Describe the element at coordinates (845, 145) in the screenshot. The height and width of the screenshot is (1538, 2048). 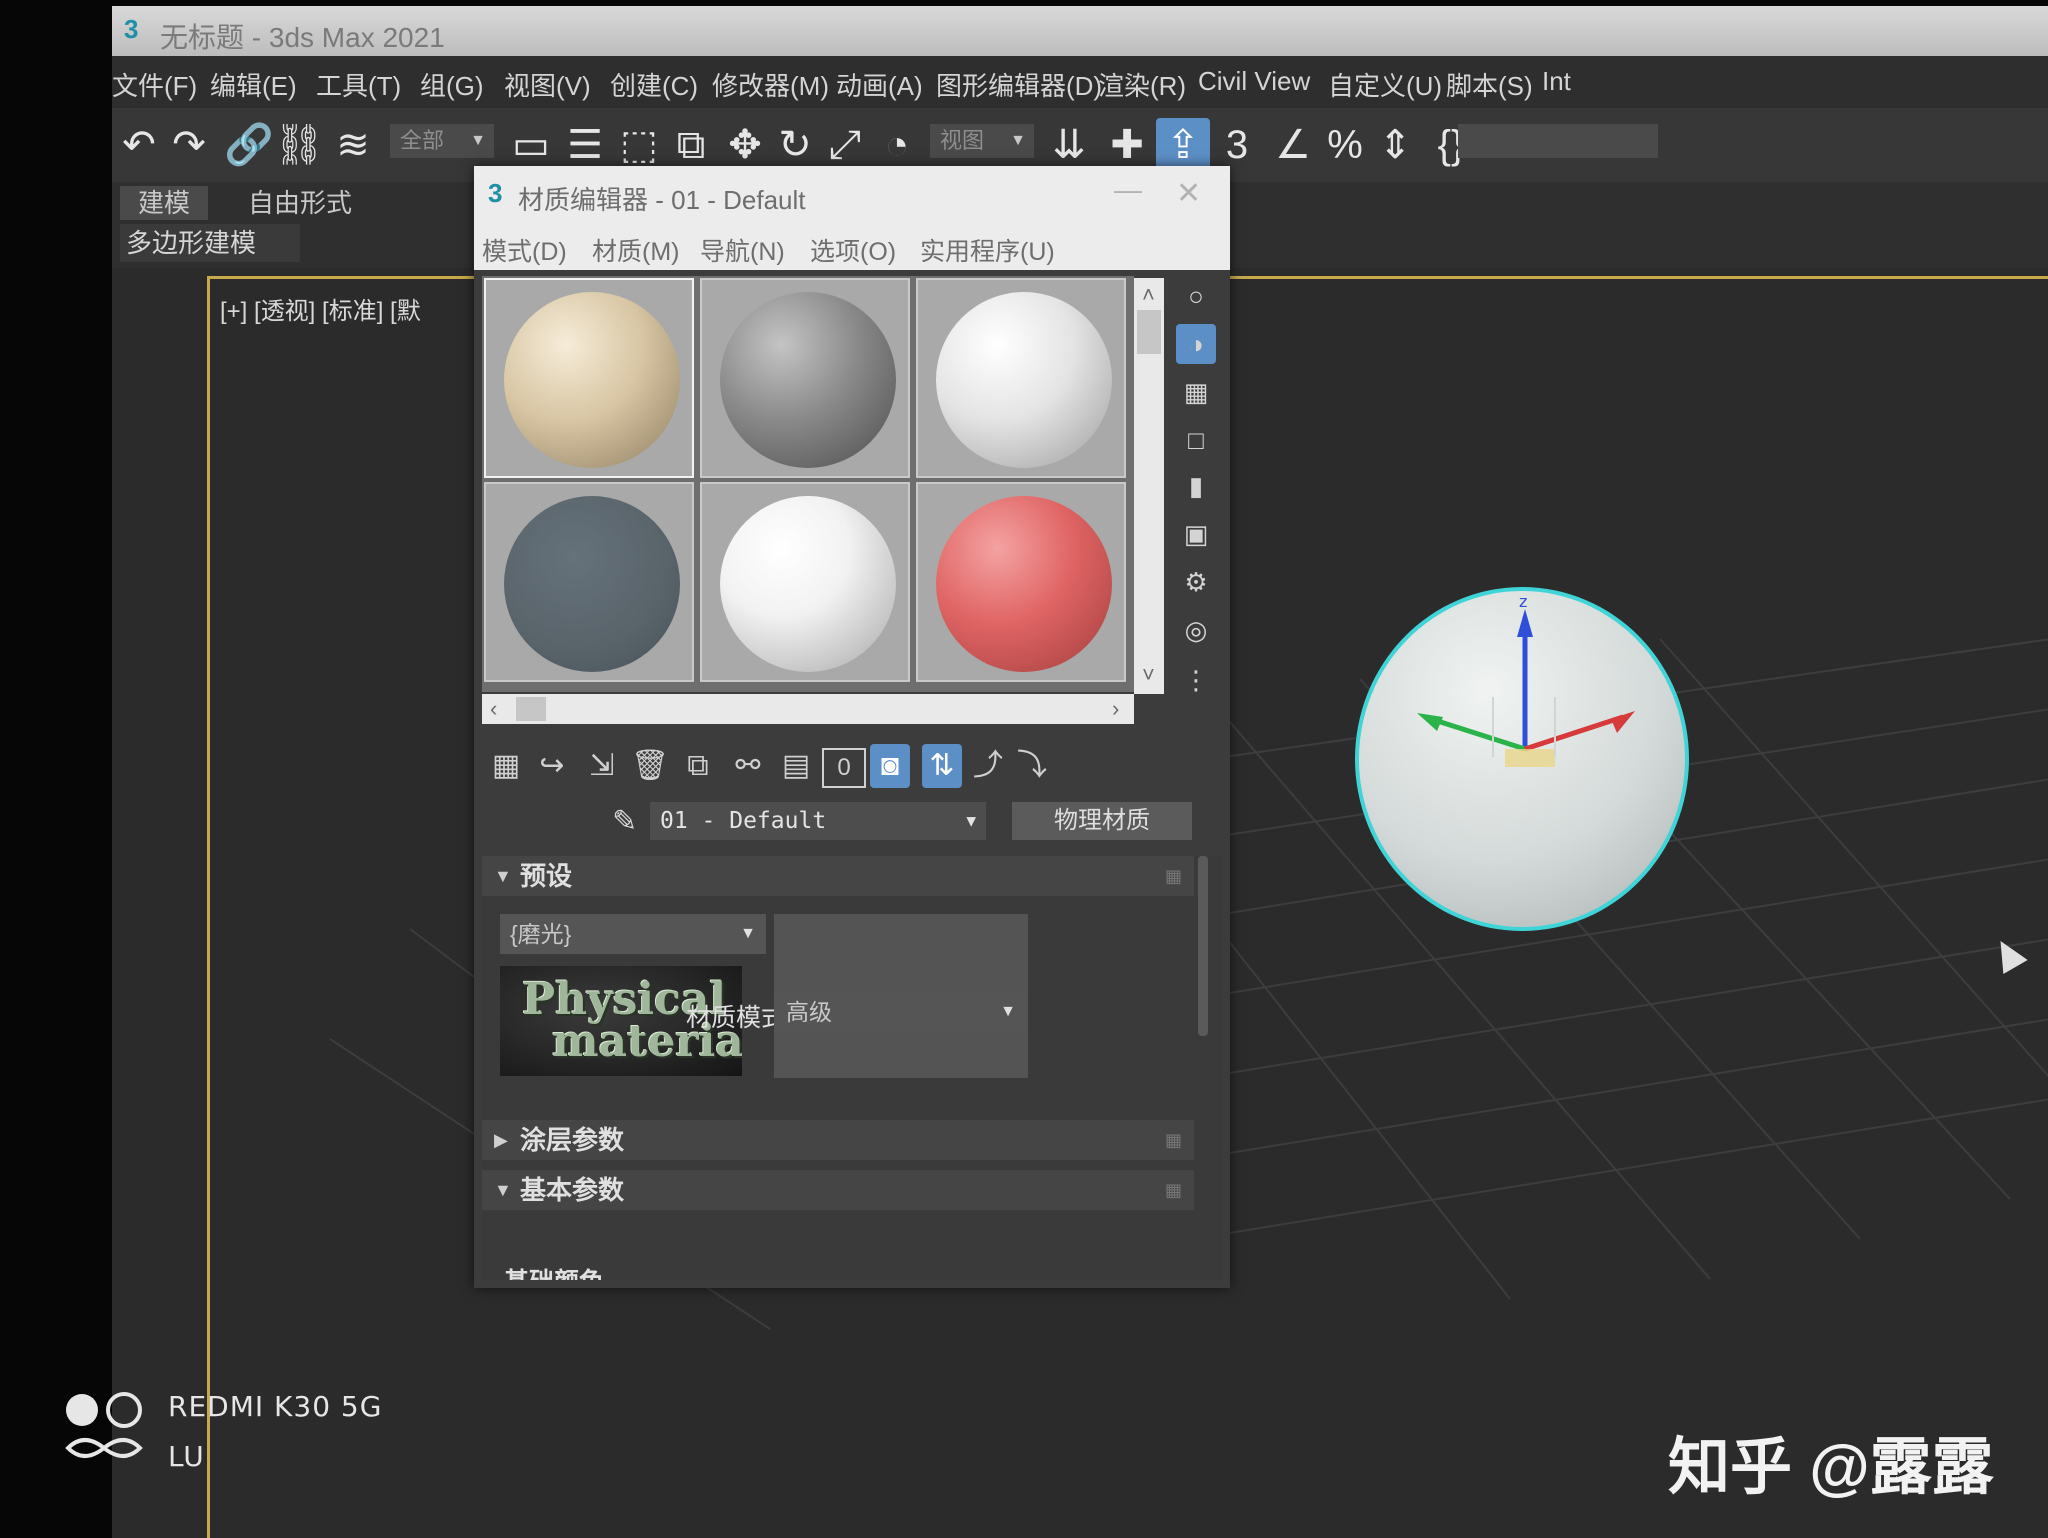
I see `scale-icon: ⤢` at that location.